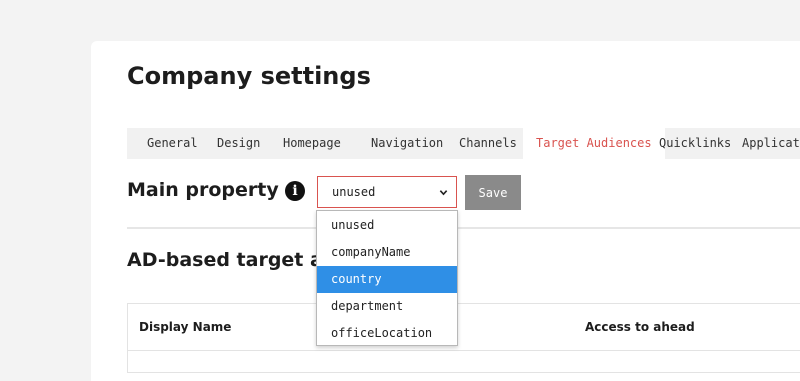 The width and height of the screenshot is (800, 381). Describe the element at coordinates (203, 190) in the screenshot. I see `main-property-label: Main property` at that location.